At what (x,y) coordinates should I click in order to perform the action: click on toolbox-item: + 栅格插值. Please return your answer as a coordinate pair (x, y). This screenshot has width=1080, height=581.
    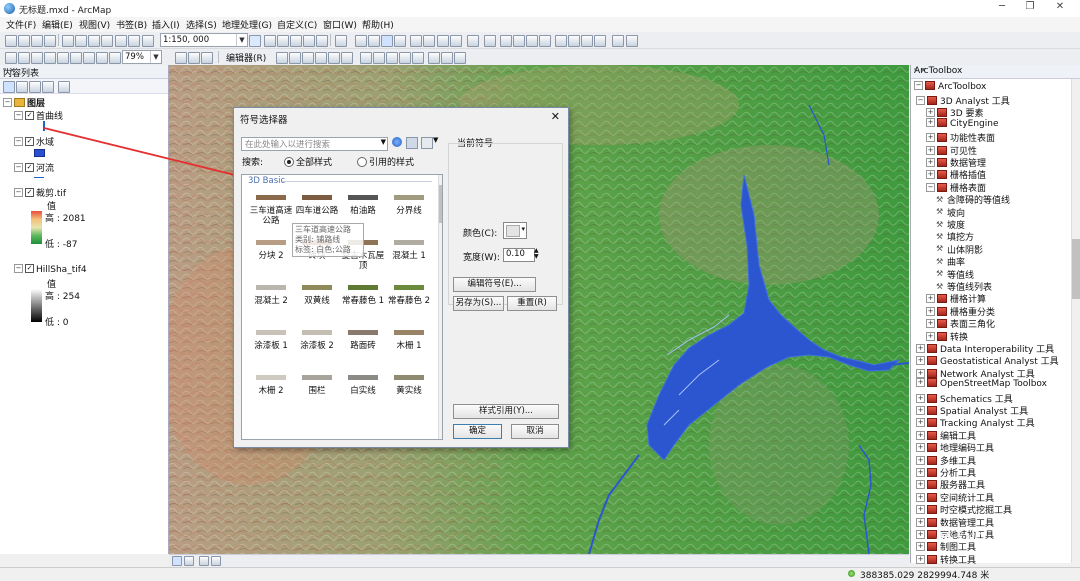
    Looking at the image, I should click on (956, 174).